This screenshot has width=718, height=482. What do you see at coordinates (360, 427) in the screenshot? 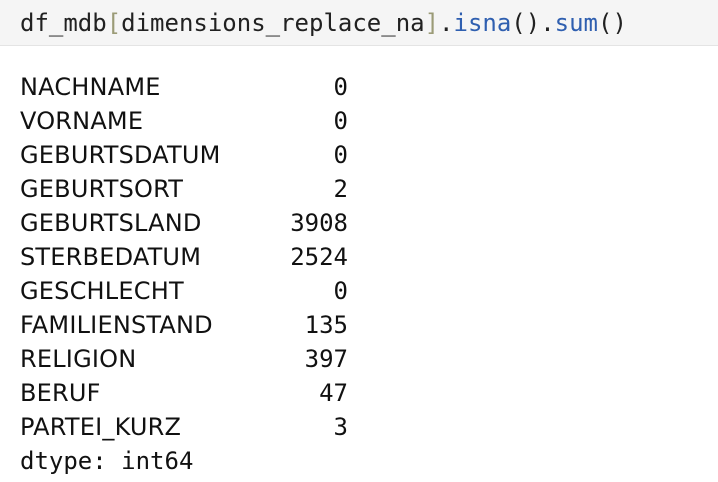
I see `output-row: PARTEI_KURZ 3` at bounding box center [360, 427].